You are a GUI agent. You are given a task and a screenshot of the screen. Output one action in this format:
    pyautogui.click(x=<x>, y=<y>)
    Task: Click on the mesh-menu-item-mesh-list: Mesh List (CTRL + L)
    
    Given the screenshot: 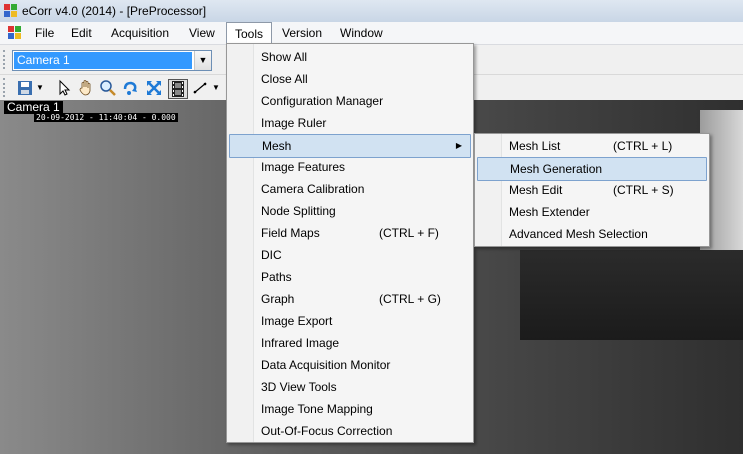 What is the action you would take?
    pyautogui.click(x=591, y=146)
    